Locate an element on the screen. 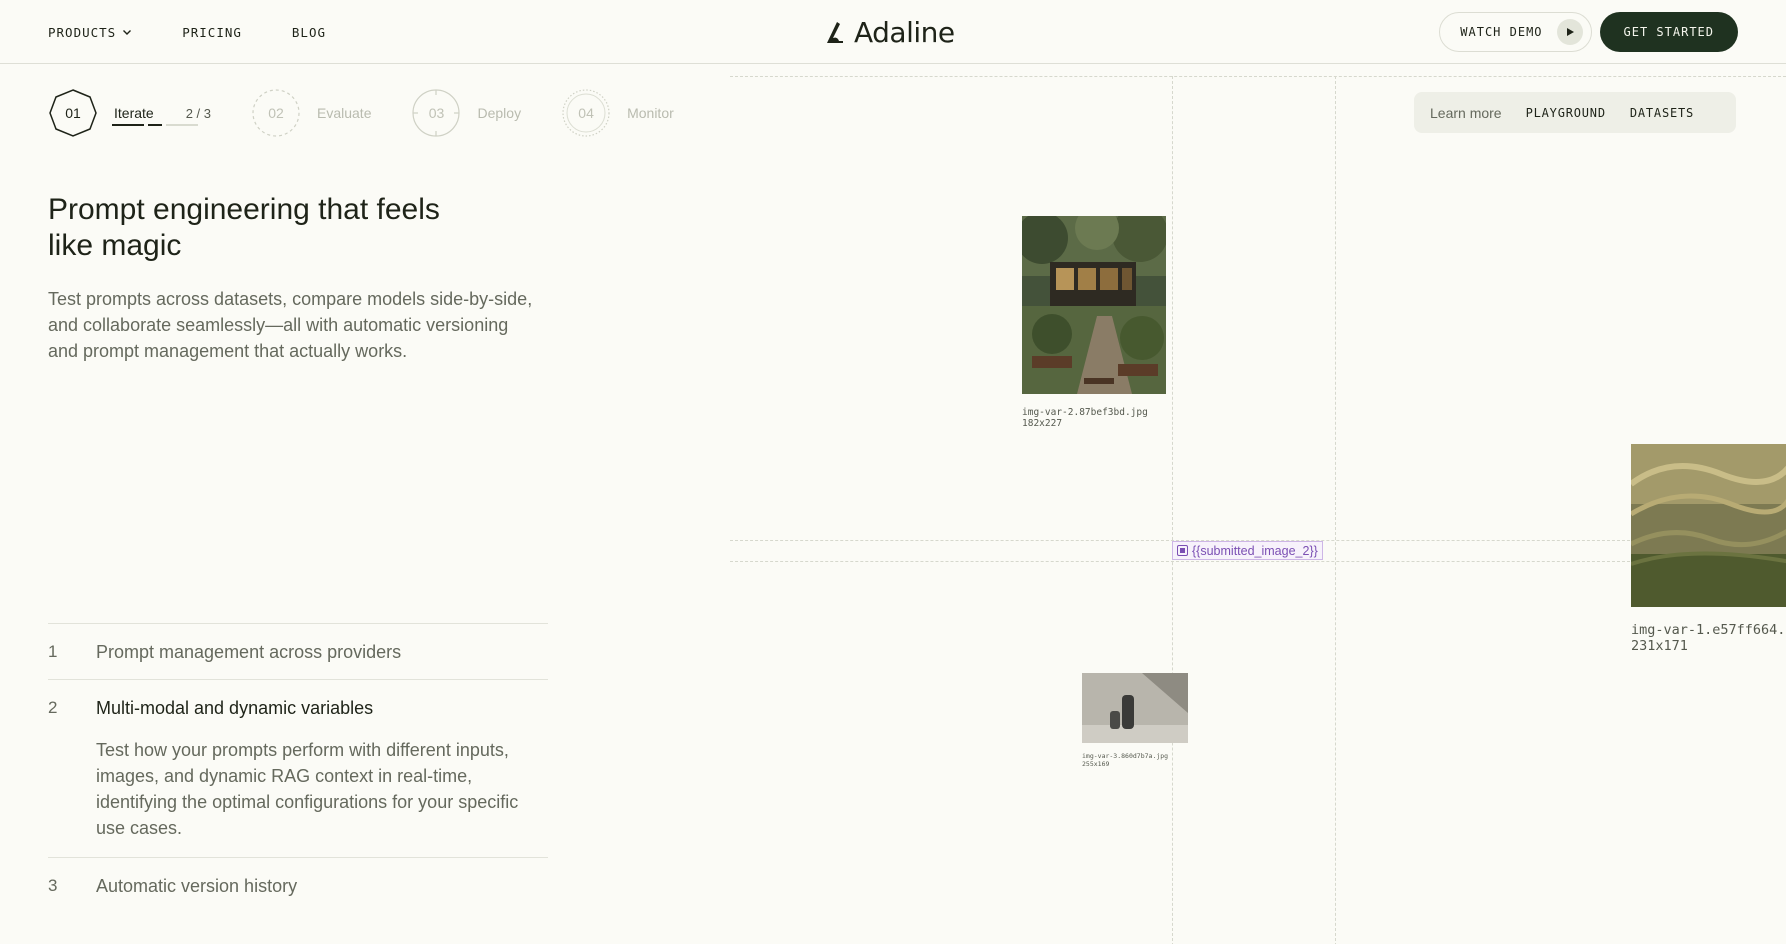 The image size is (1786, 944). tab-playground: PLAYGROUND is located at coordinates (1566, 113).